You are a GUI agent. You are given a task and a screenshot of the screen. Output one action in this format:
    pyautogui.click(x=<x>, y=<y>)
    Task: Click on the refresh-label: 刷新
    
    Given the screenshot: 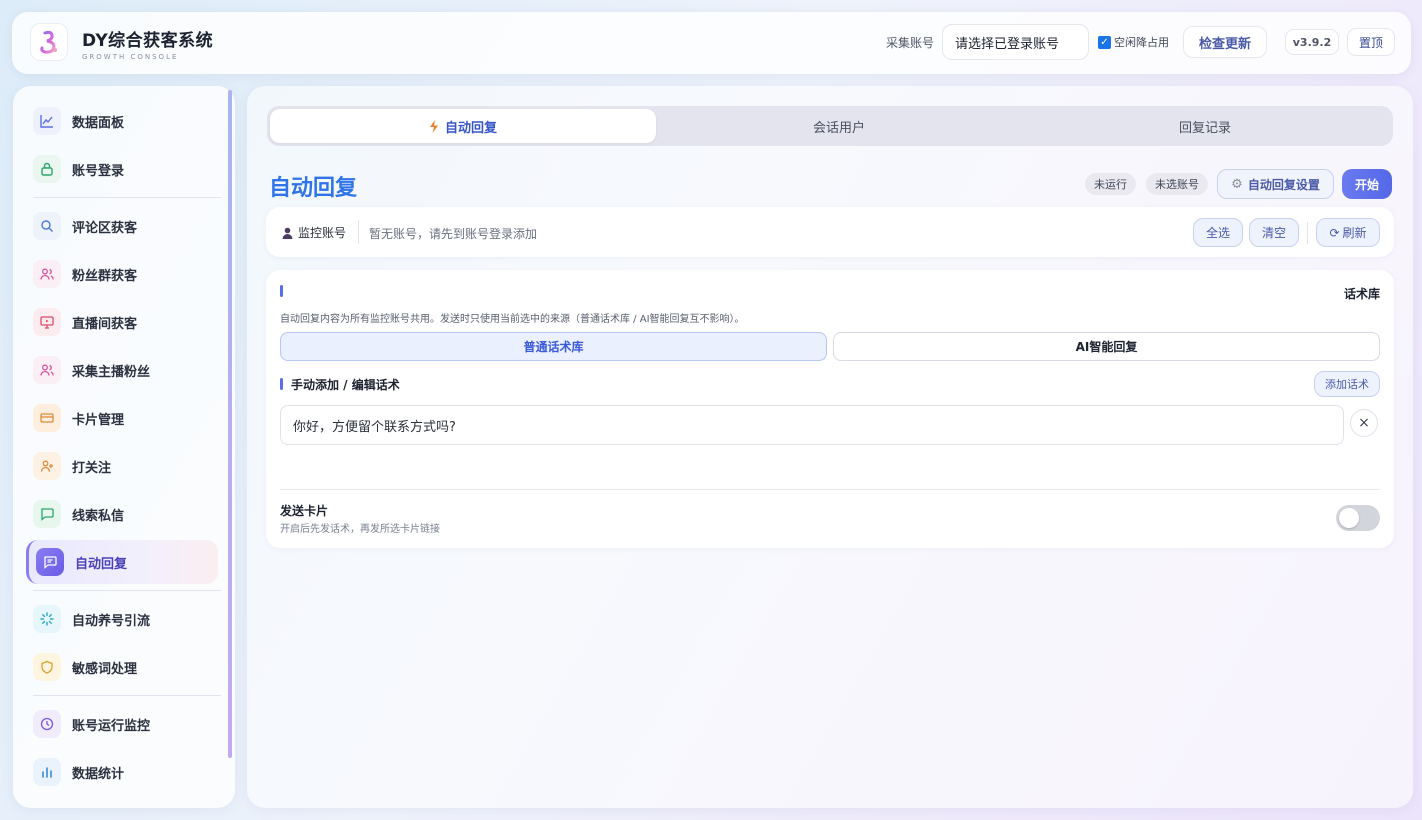 What is the action you would take?
    pyautogui.click(x=1354, y=233)
    